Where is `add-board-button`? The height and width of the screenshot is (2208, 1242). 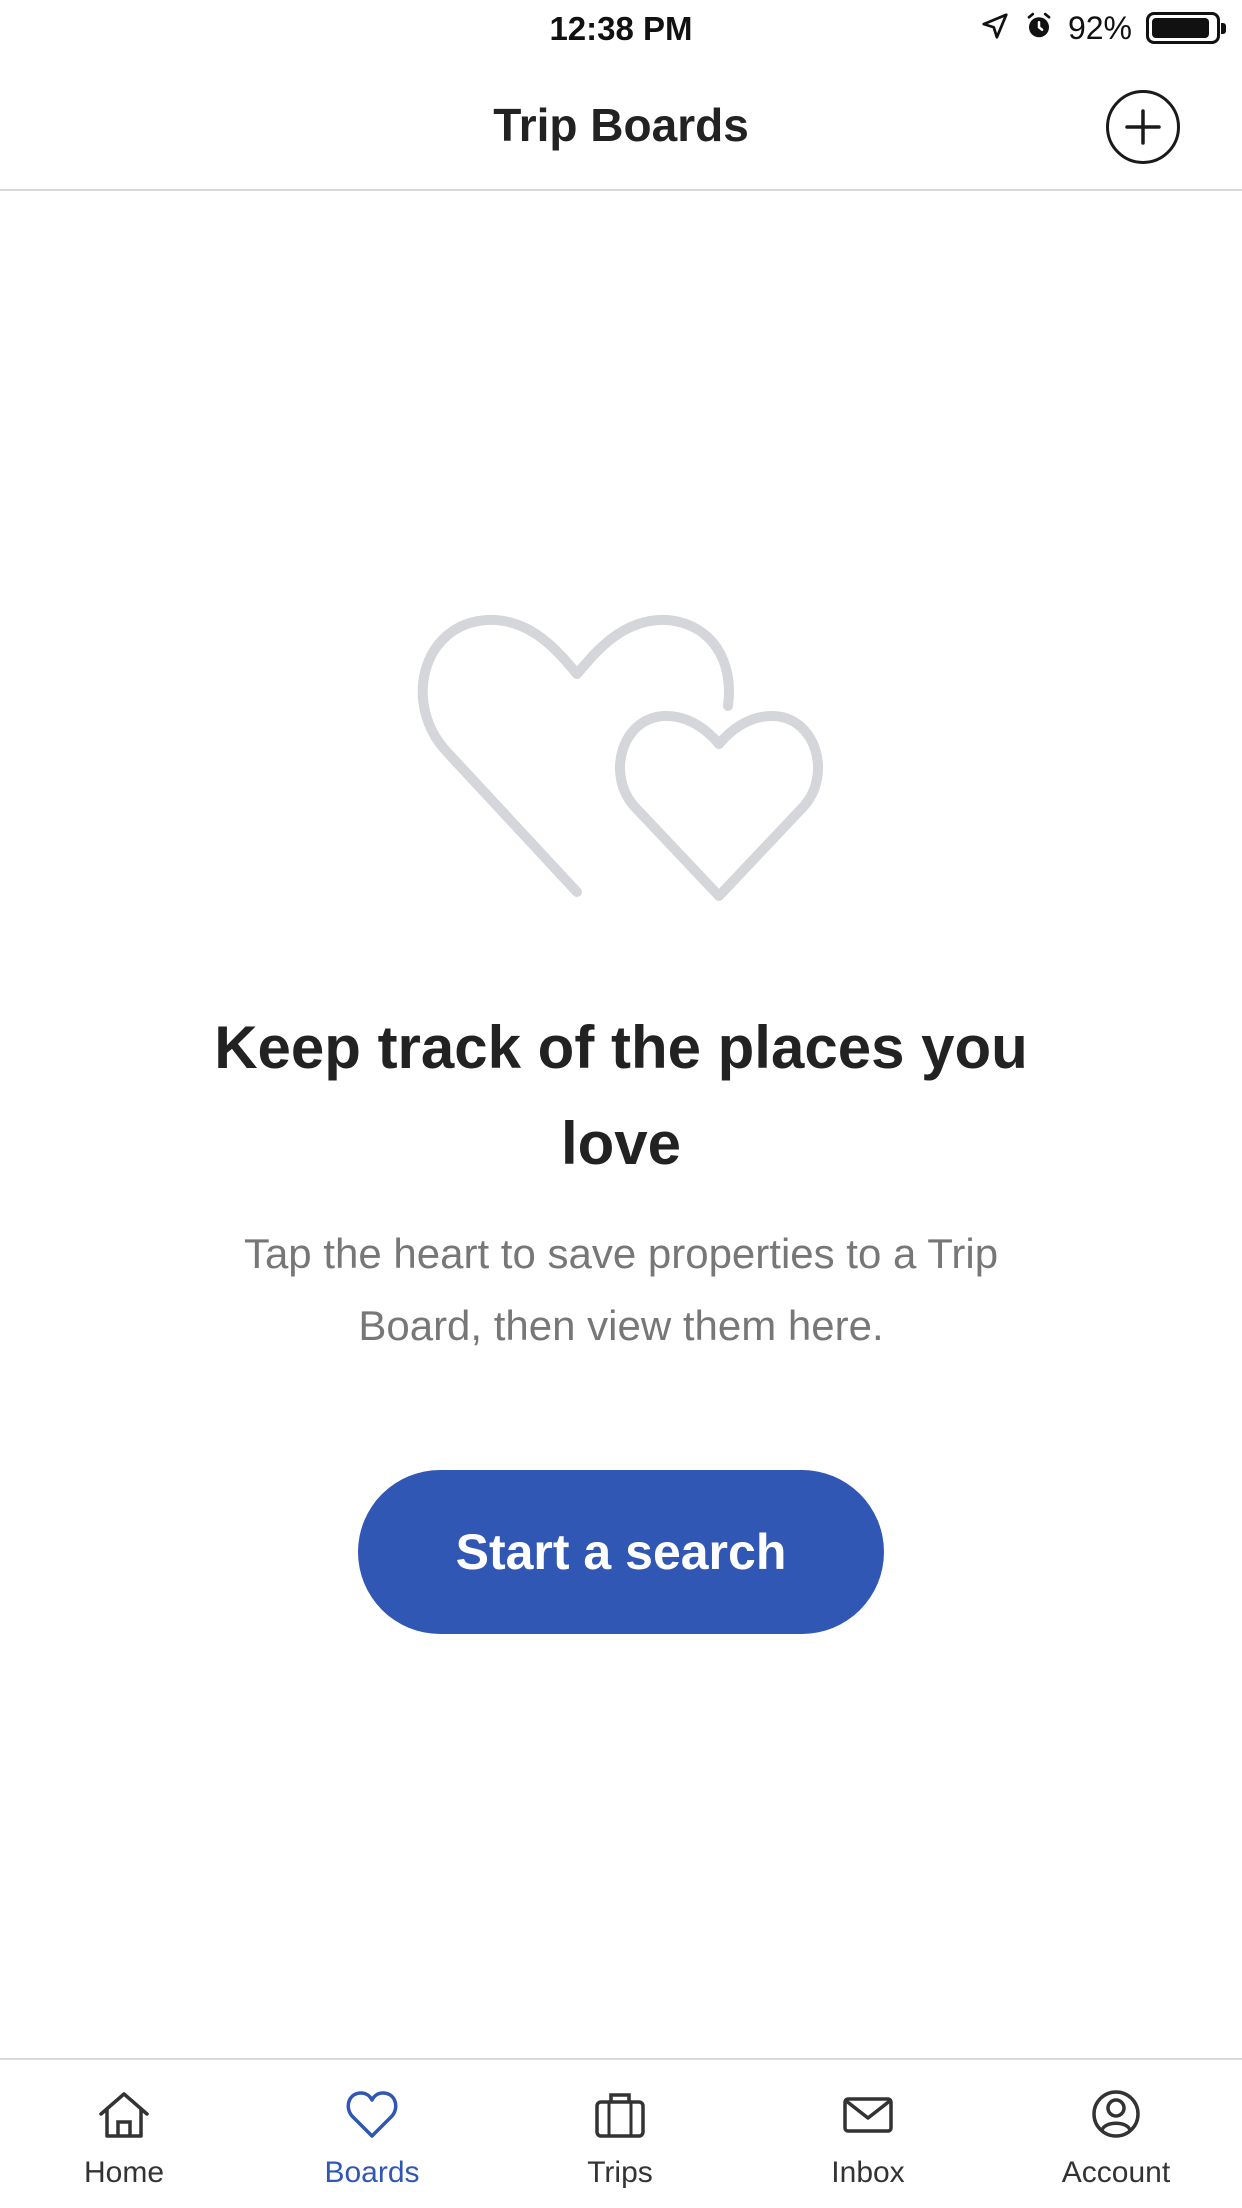
add-board-button is located at coordinates (1143, 127).